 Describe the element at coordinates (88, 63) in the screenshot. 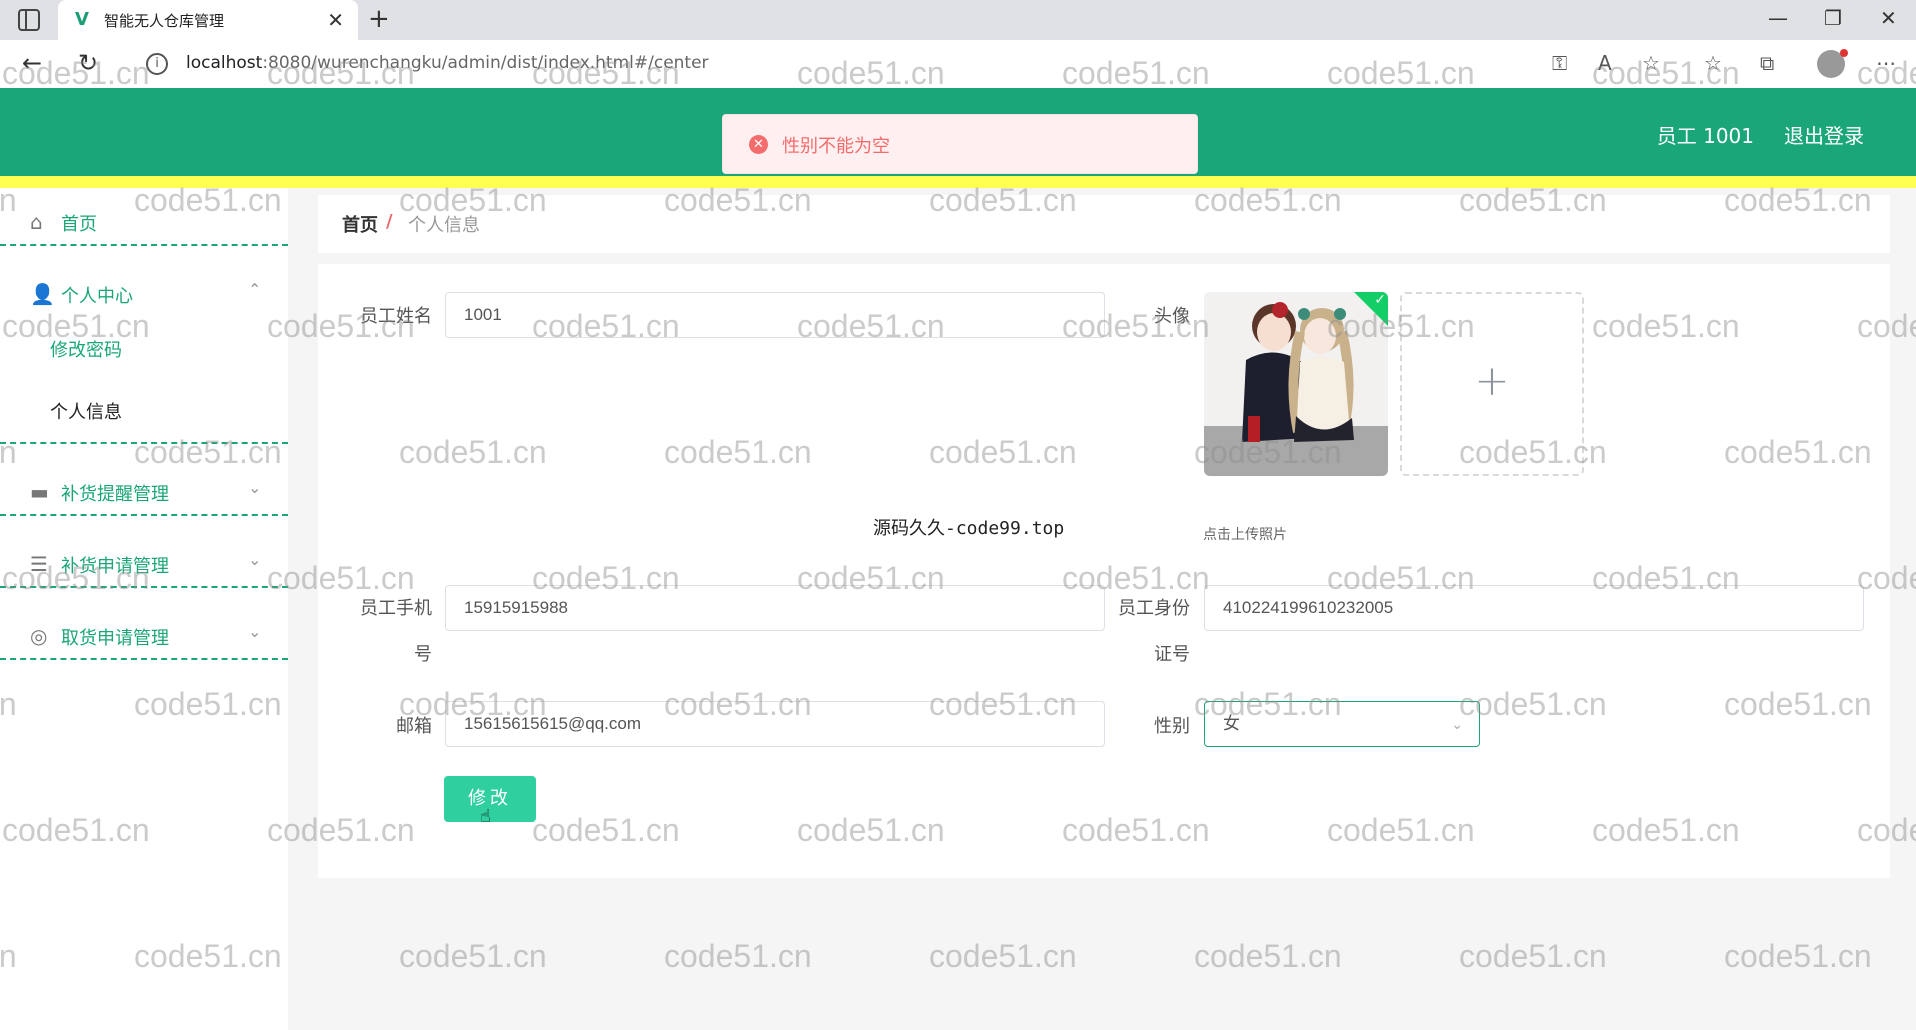

I see `reload-icon: ↻` at that location.